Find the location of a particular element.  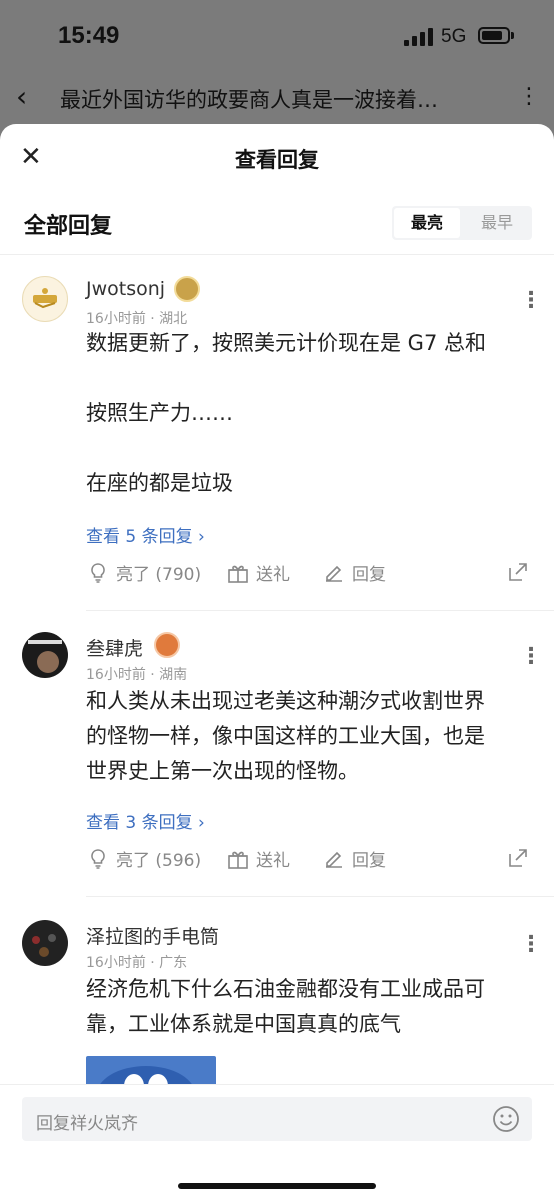

username: 泽拉图的手电筒 is located at coordinates (152, 935).